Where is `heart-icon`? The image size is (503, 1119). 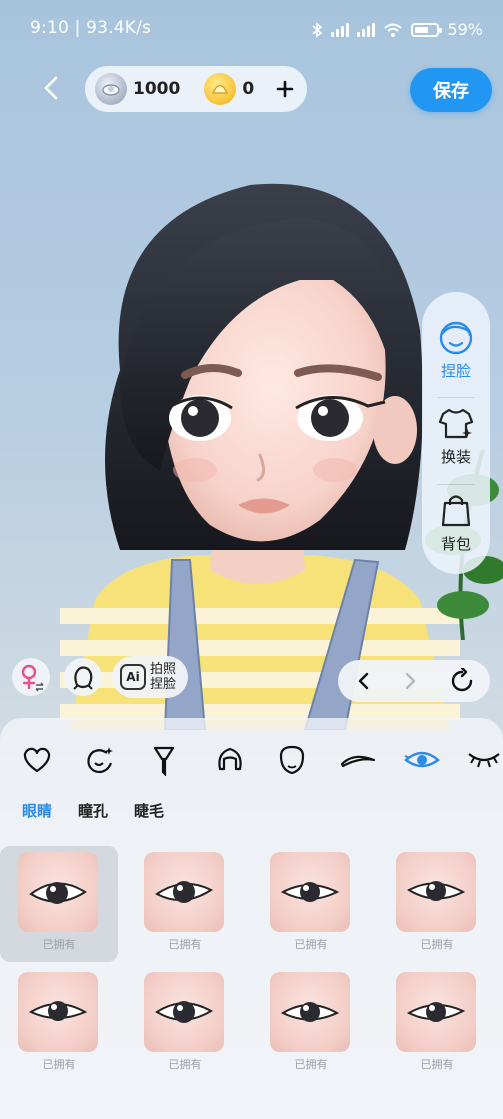 heart-icon is located at coordinates (37, 760).